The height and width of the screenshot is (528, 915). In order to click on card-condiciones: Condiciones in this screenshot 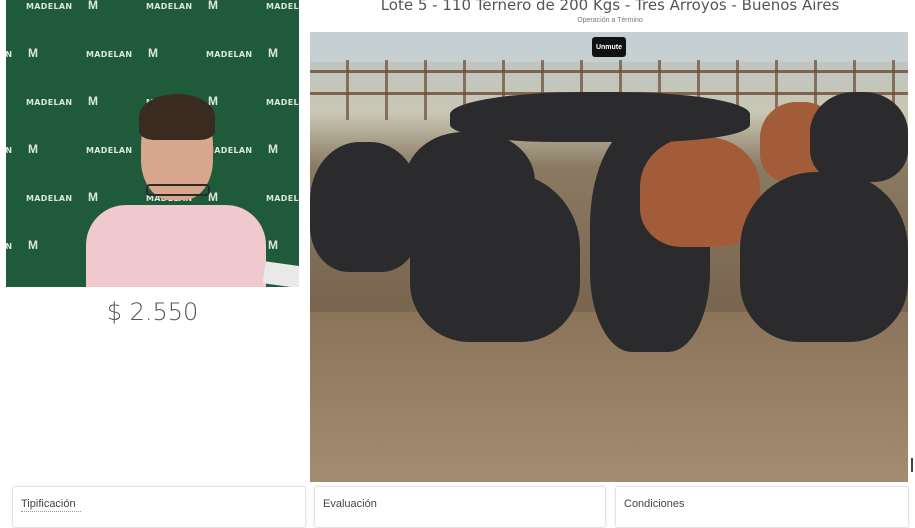, I will do `click(762, 507)`.